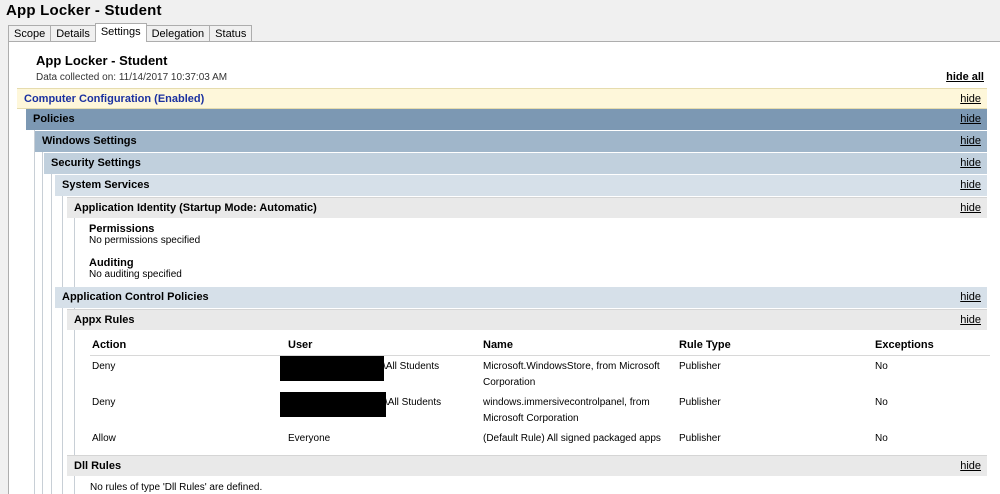 The height and width of the screenshot is (494, 1000). I want to click on computer-config-label: Computer Configuration (Enabled), so click(114, 99).